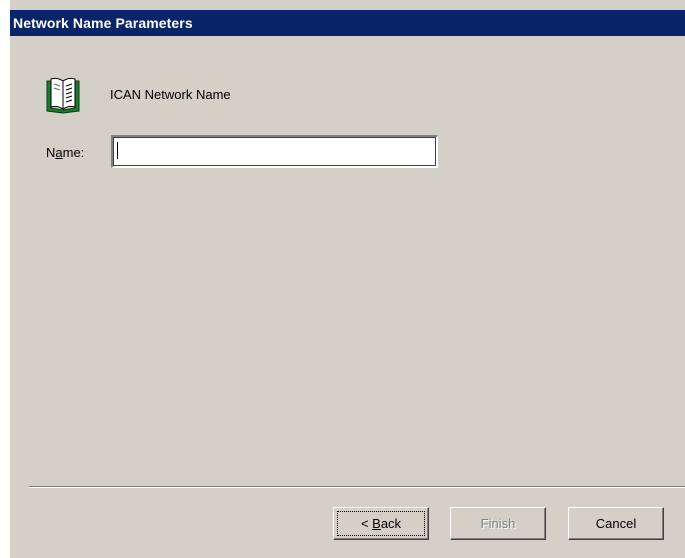 This screenshot has width=685, height=558. What do you see at coordinates (274, 151) in the screenshot?
I see `name-input` at bounding box center [274, 151].